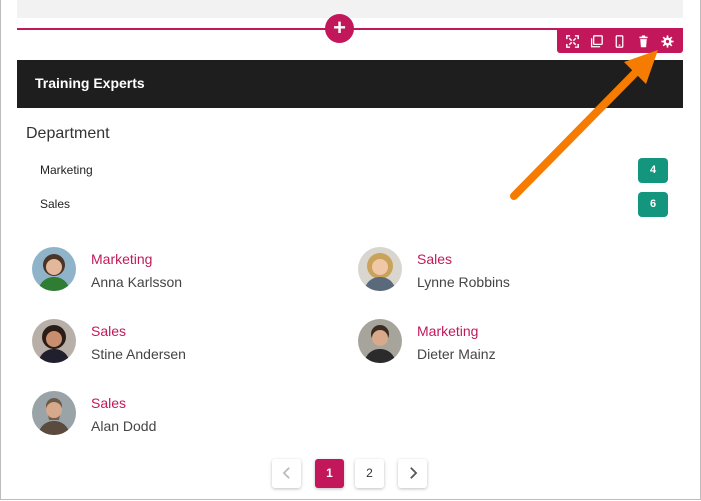  Describe the element at coordinates (596, 42) in the screenshot. I see `duplicate-icon` at that location.